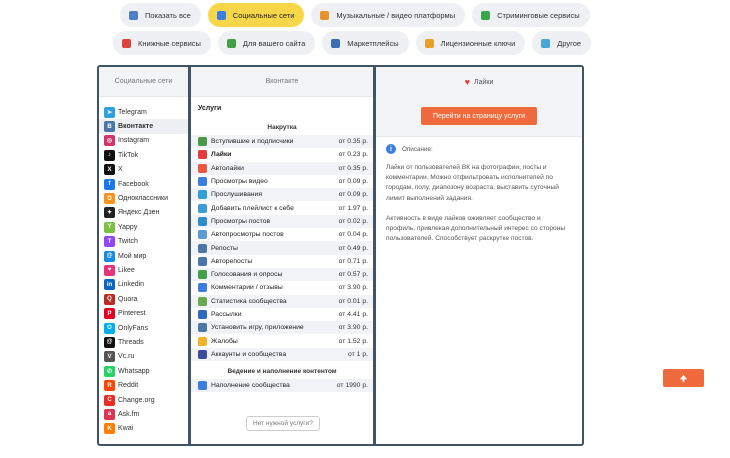 The height and width of the screenshot is (458, 730). I want to click on filter-chip: Для вашего сайта, so click(266, 43).